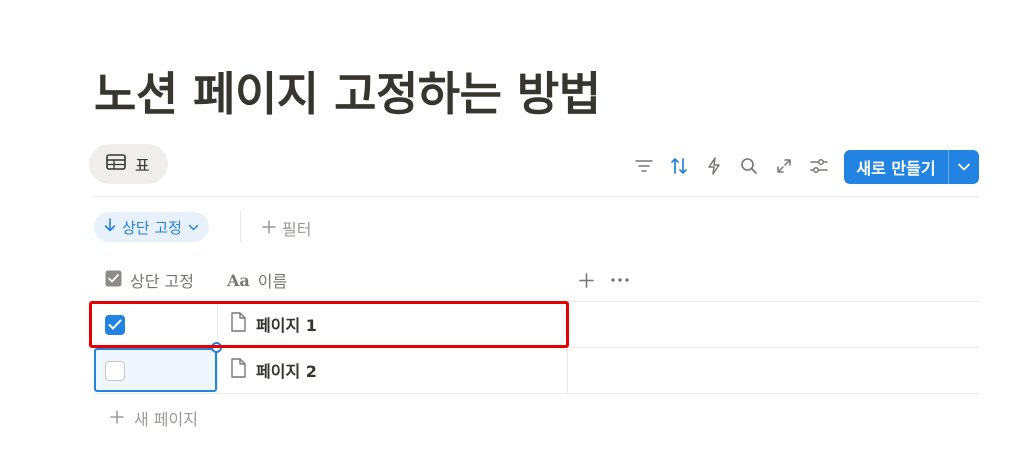  I want to click on new-button: 새로 만들기, so click(911, 167).